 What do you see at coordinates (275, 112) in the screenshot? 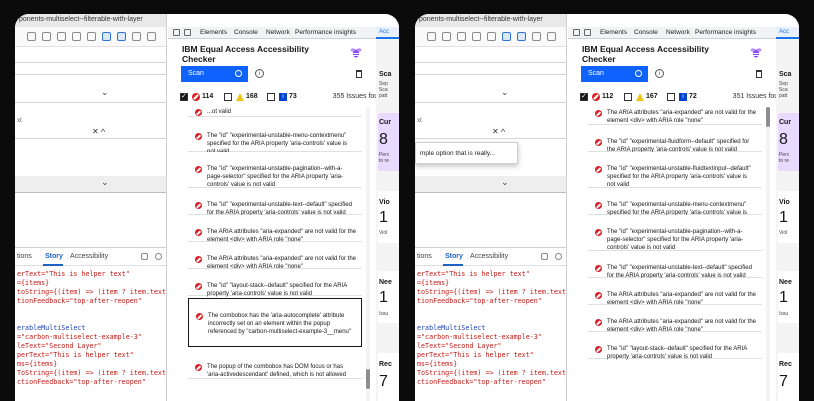
I see `issue-item: ...ot valid` at bounding box center [275, 112].